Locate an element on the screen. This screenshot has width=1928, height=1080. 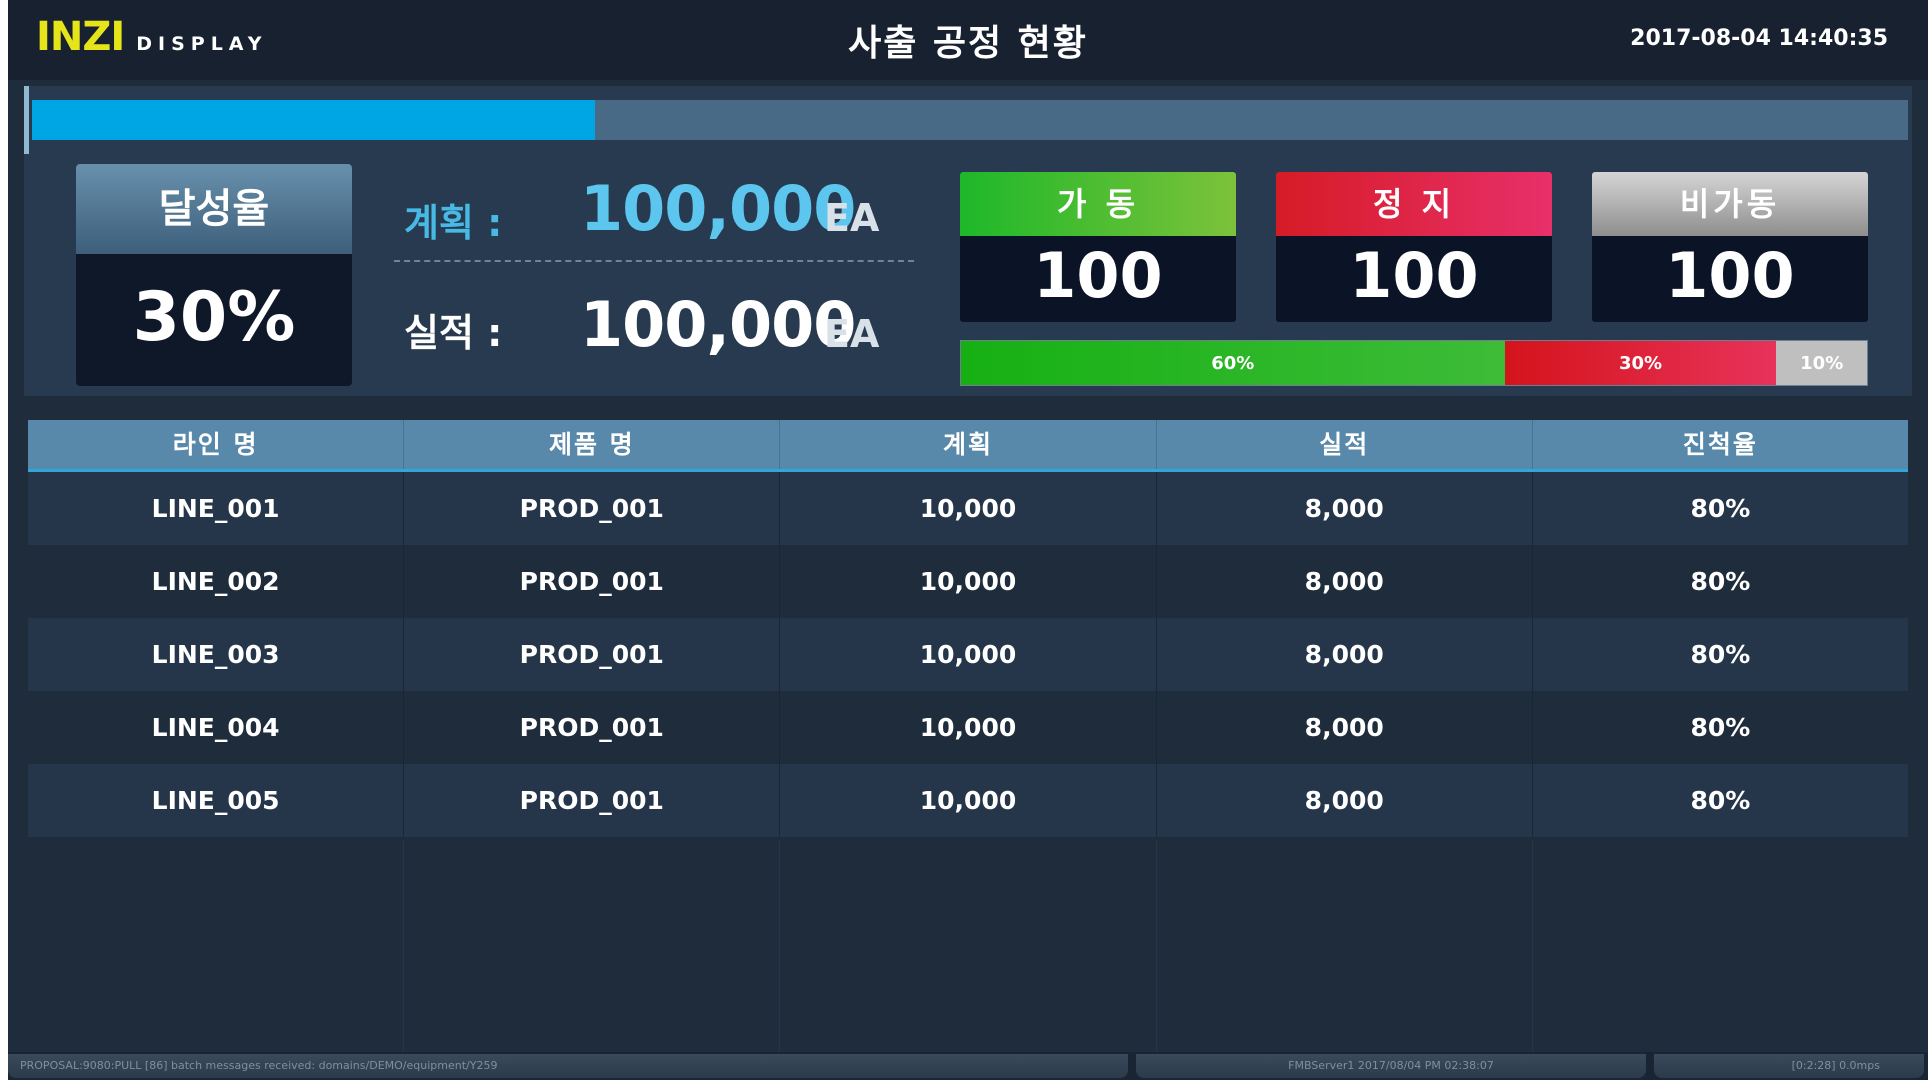
stopped-share-segment: 30% is located at coordinates (1640, 363).